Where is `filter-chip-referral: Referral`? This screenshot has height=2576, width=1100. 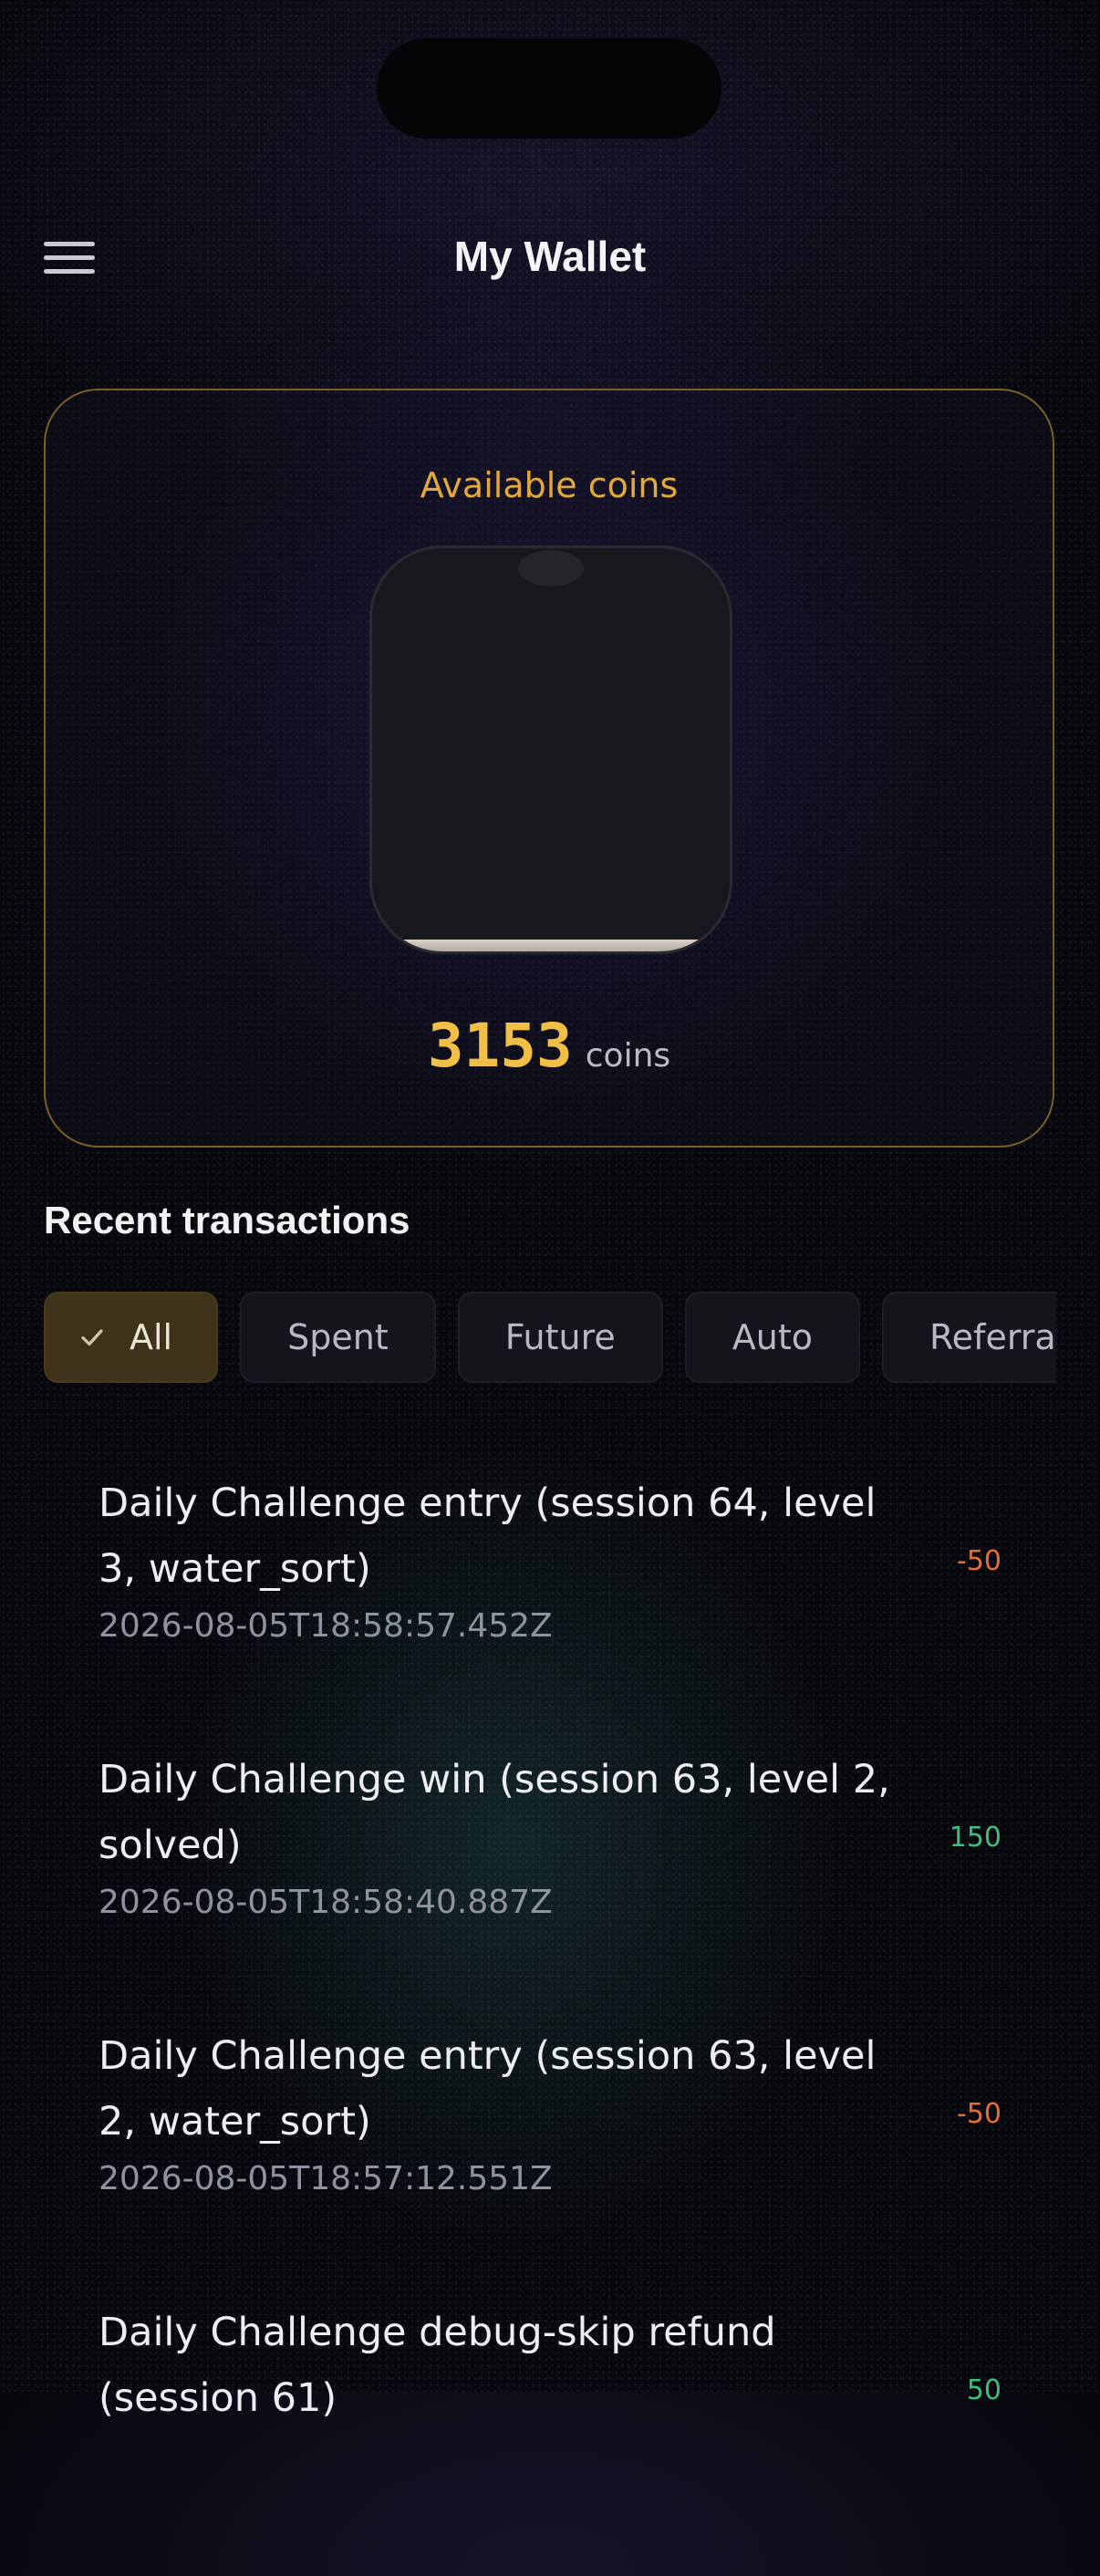
filter-chip-referral: Referral is located at coordinates (969, 1337).